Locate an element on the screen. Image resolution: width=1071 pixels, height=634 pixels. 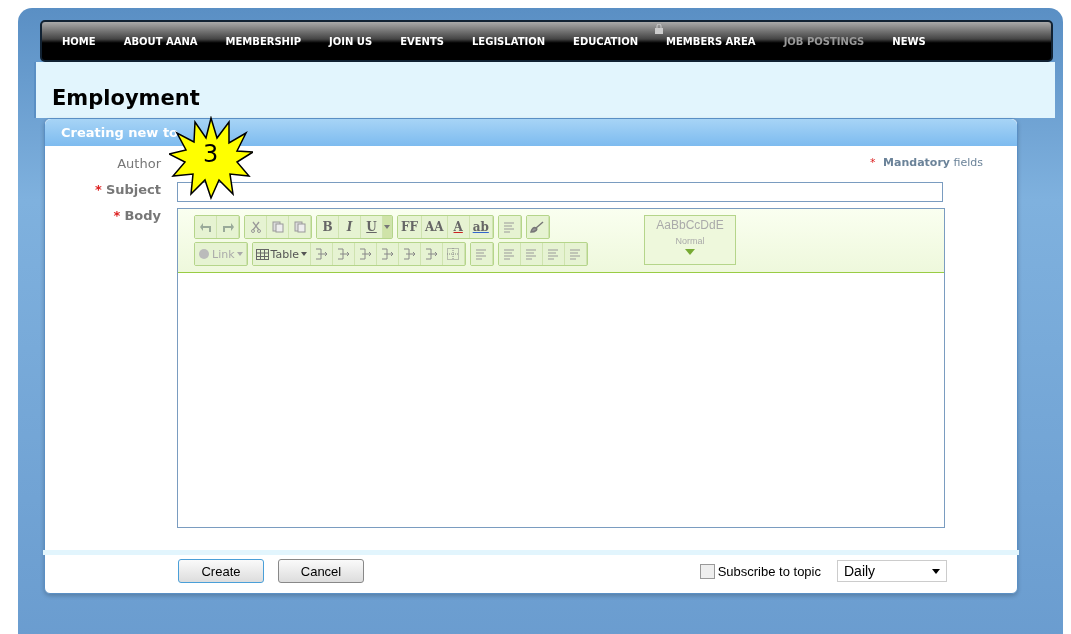
paragraph-button is located at coordinates (482, 254).